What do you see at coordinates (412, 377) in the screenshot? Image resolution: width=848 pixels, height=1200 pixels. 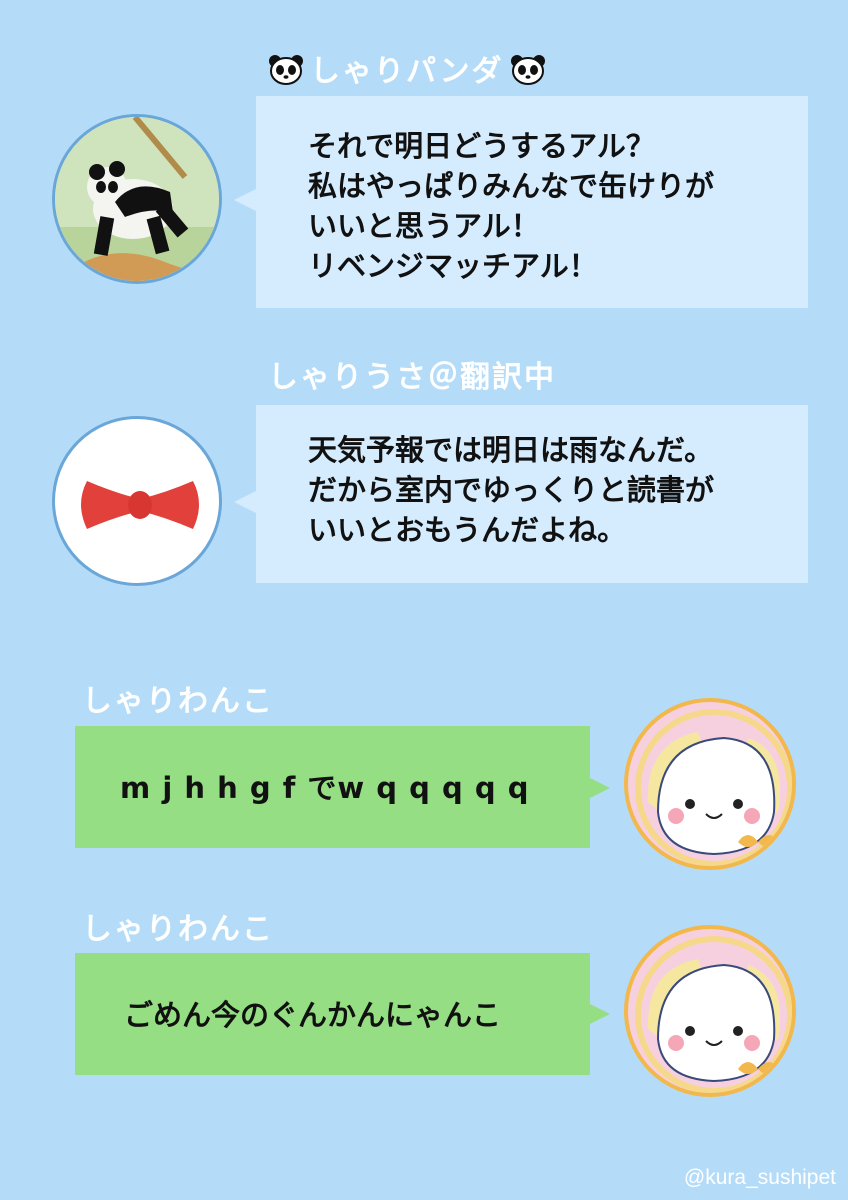 I see `sender-name-rabbit: しゃりうさ＠翻訳中` at bounding box center [412, 377].